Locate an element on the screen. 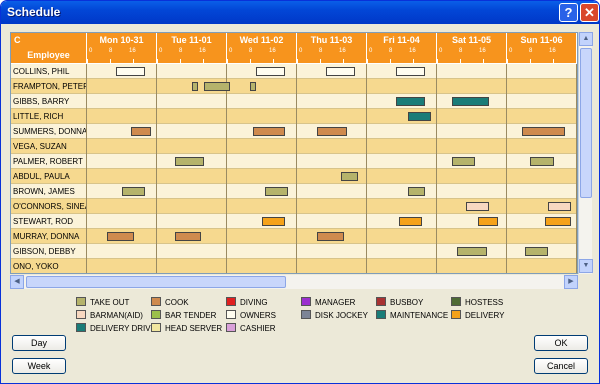 This screenshot has height=384, width=600. employee-name: SUMMERS, DONNA is located at coordinates (49, 131).